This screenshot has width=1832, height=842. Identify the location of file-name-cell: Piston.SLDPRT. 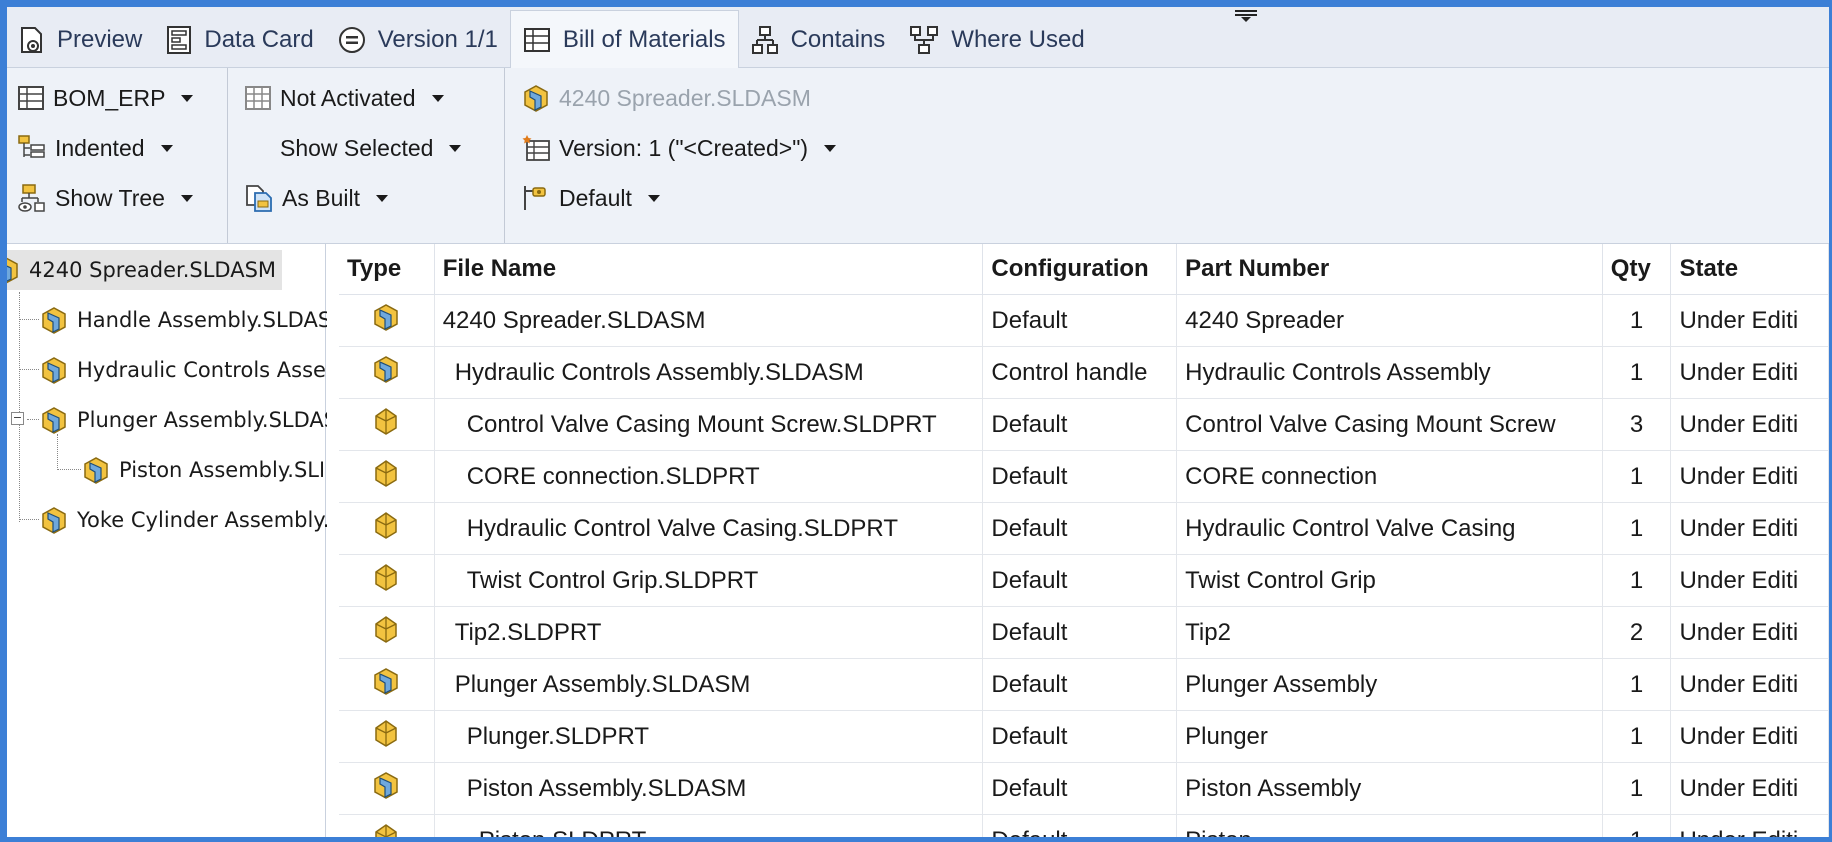
(709, 825).